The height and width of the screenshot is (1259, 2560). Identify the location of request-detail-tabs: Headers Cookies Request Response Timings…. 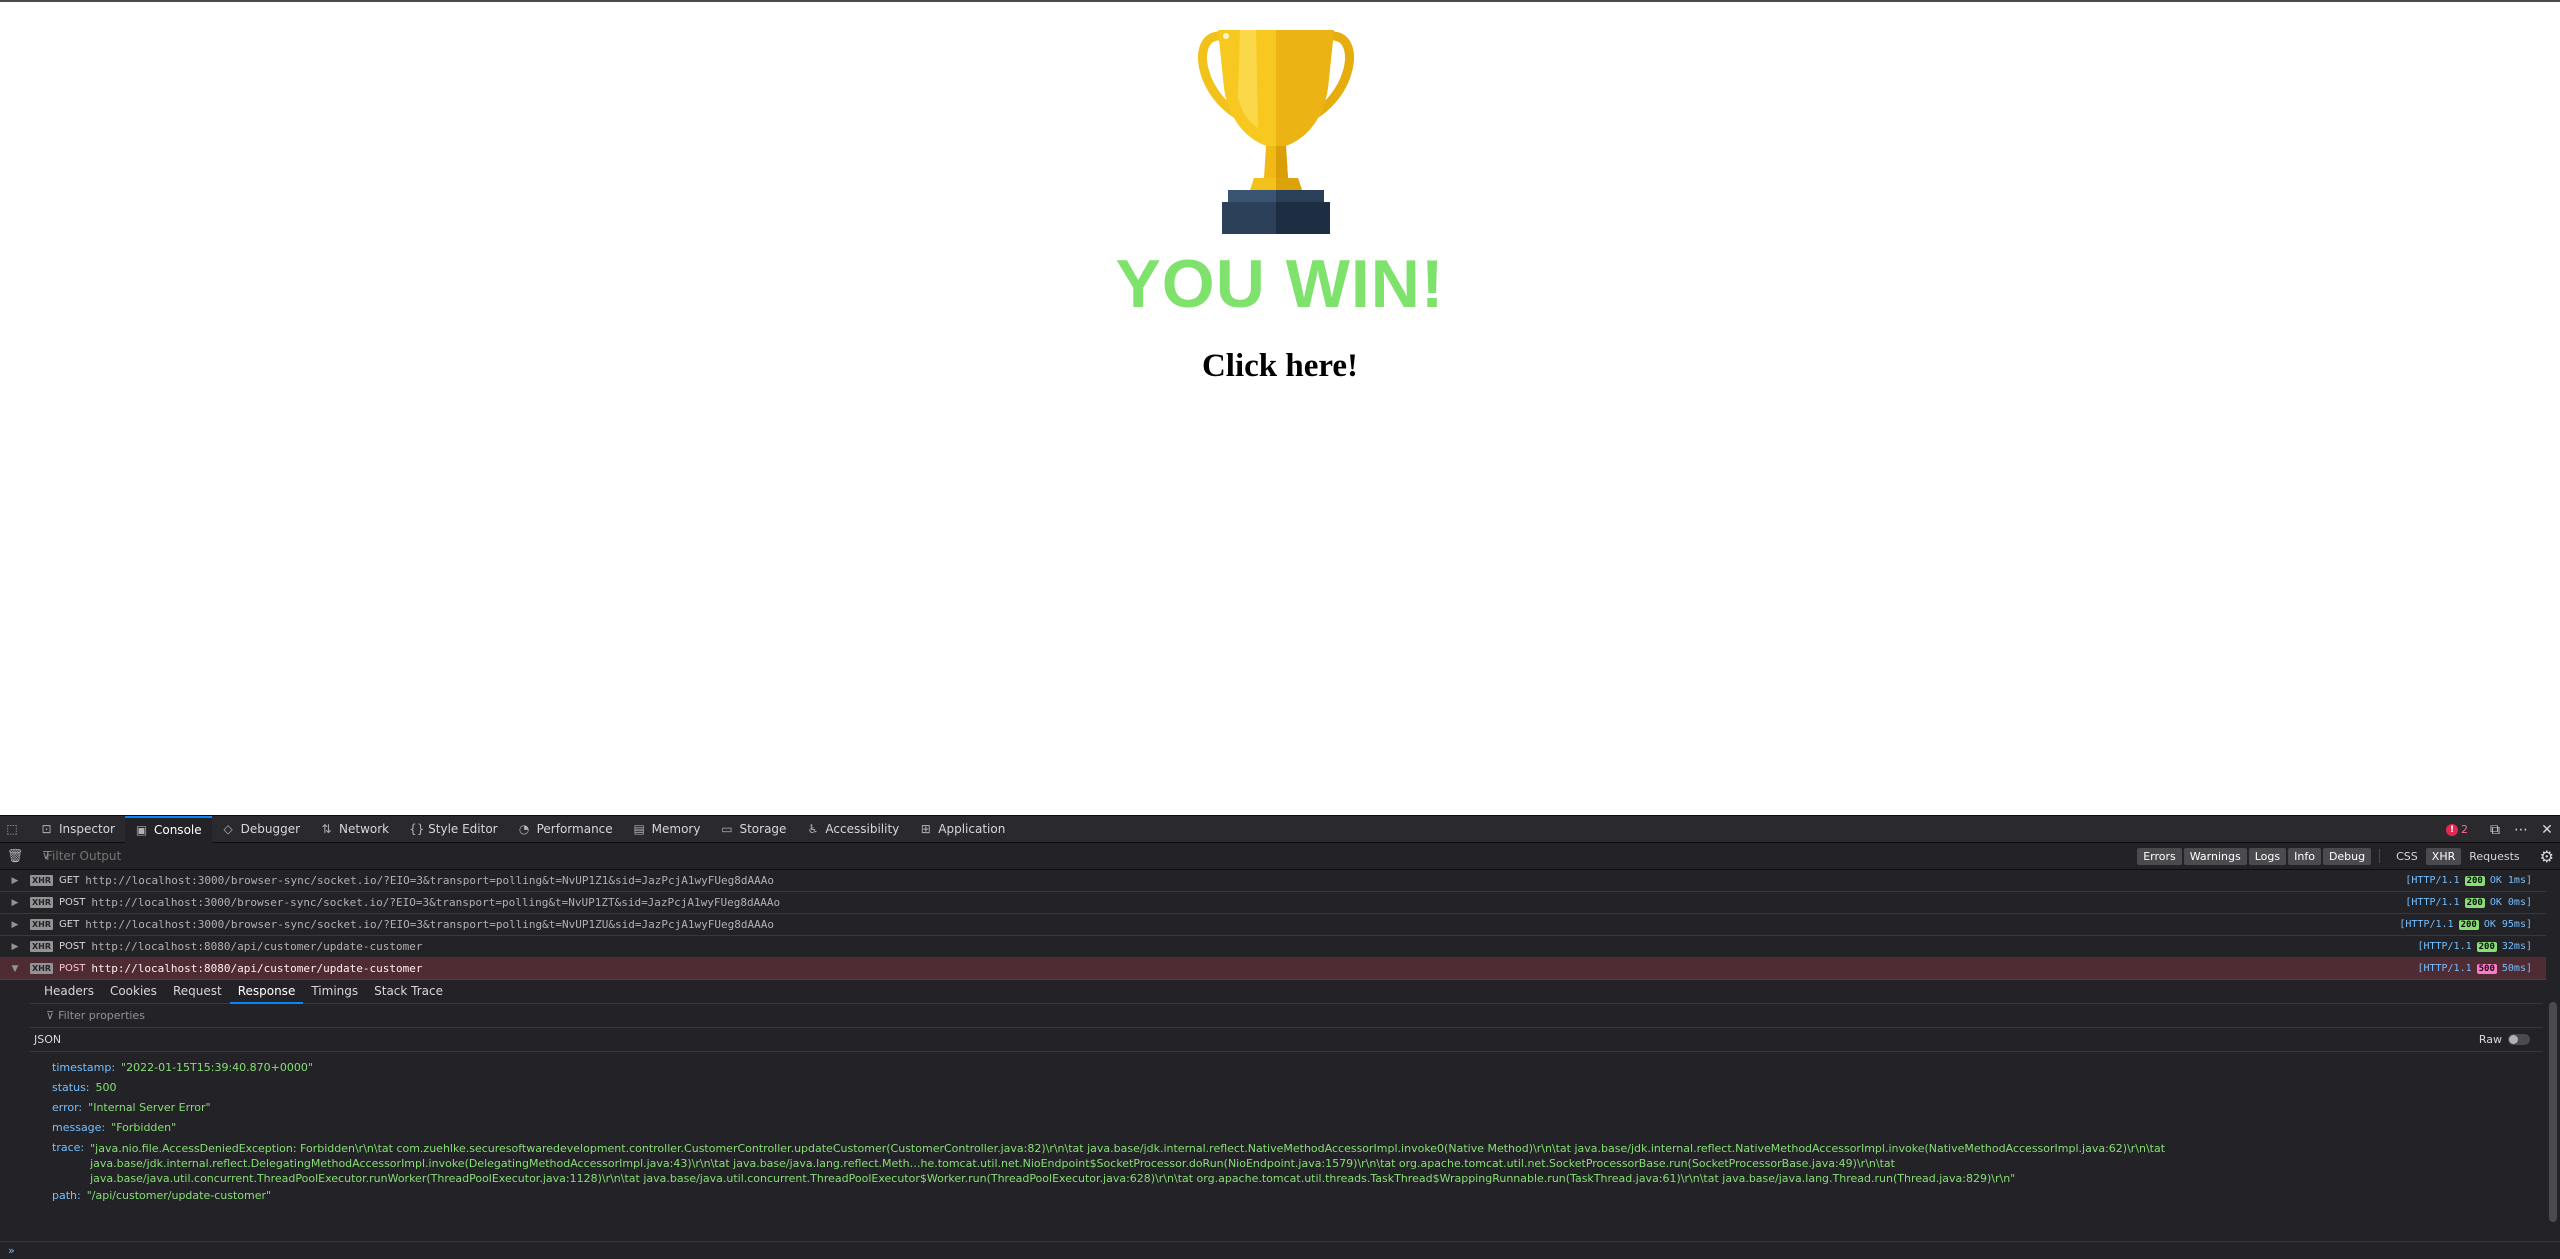
(1286, 992).